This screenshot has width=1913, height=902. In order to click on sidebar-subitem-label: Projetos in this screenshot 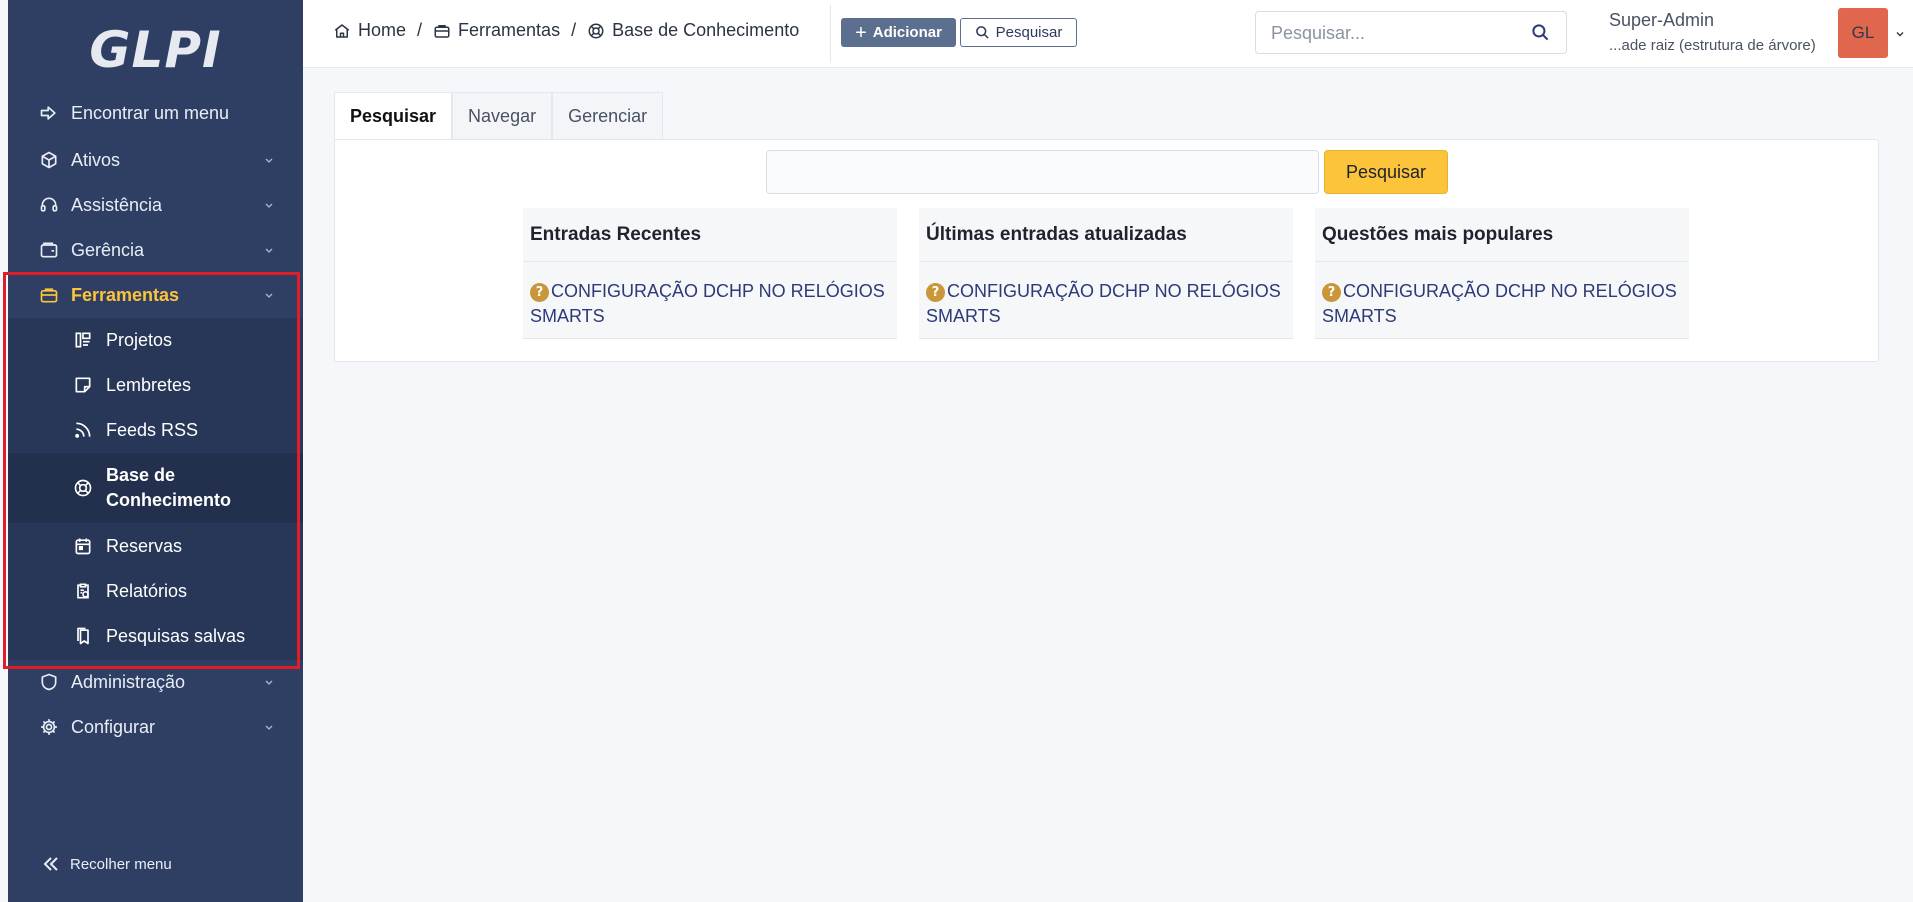, I will do `click(139, 339)`.